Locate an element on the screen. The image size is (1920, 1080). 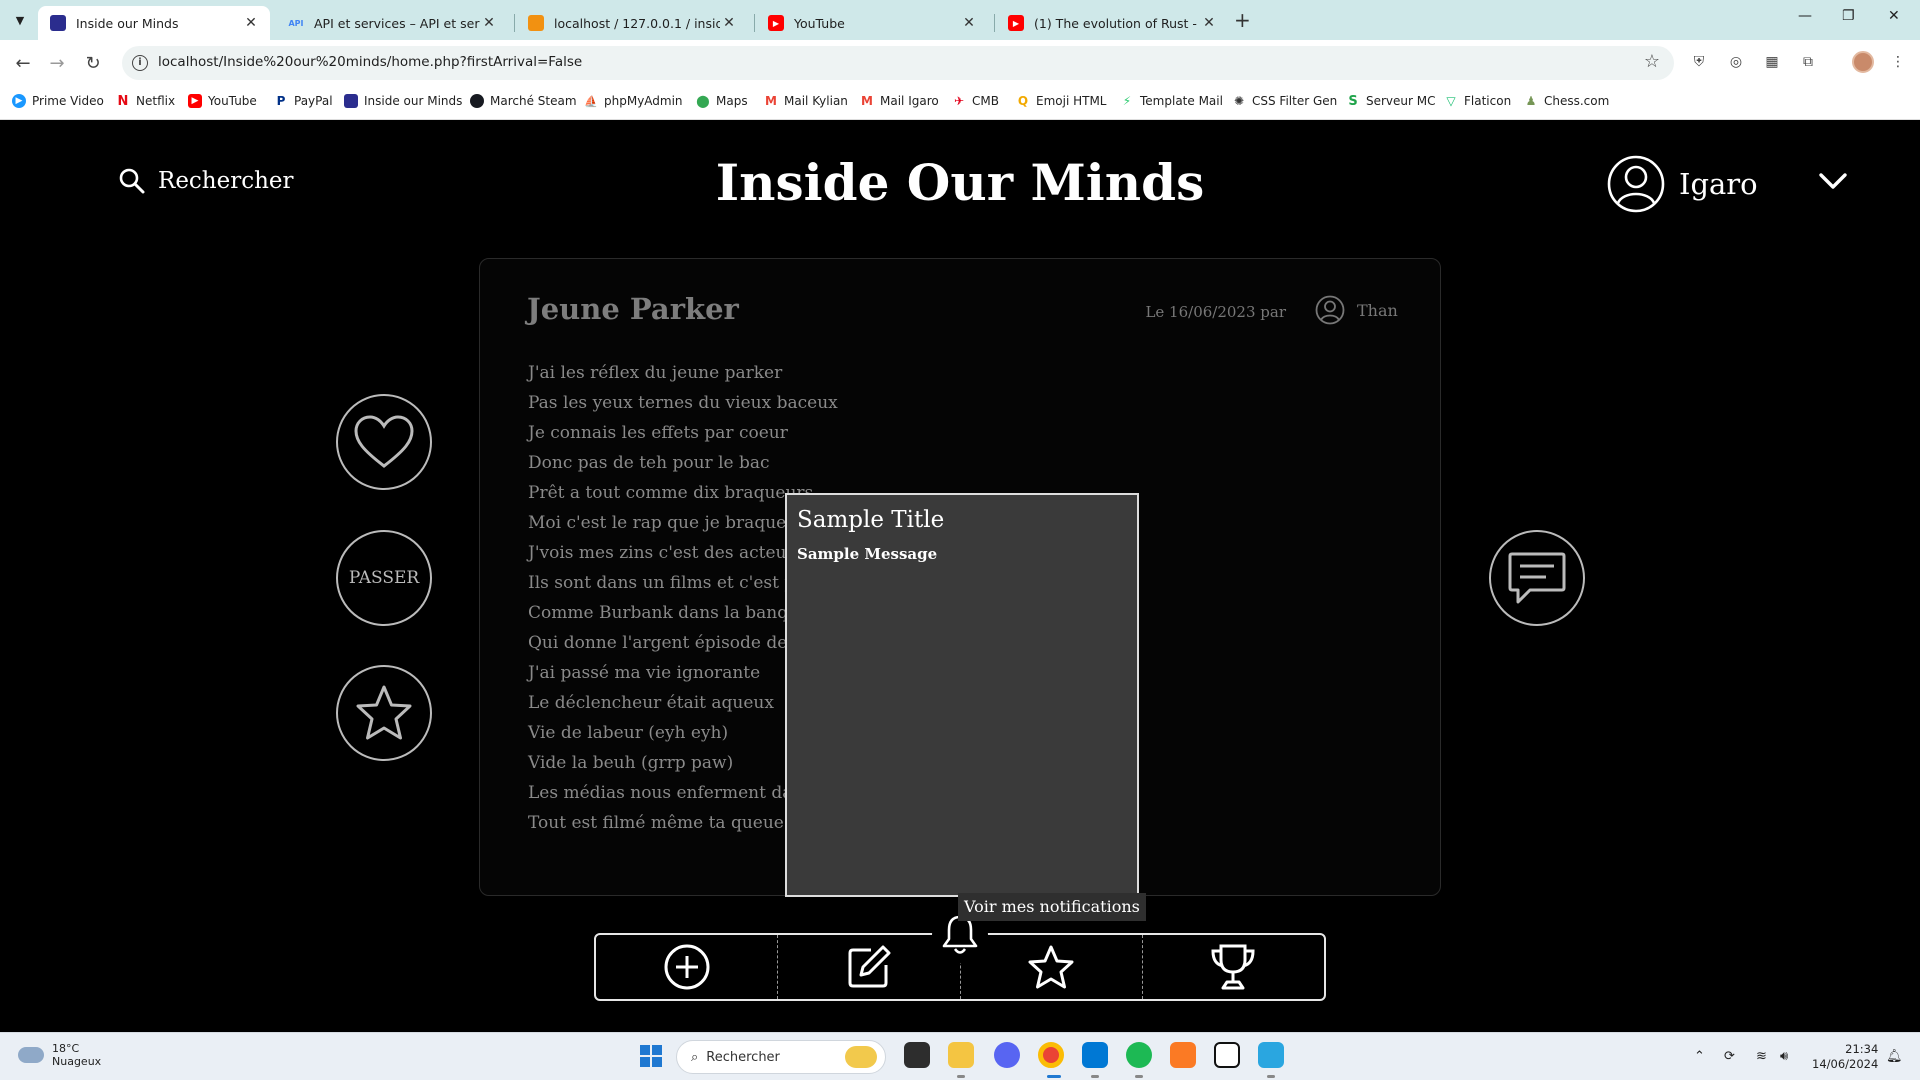
tab-rust-video: ▶ (1) The evolution of Rust - 2013 ✕ is located at coordinates (1112, 23).